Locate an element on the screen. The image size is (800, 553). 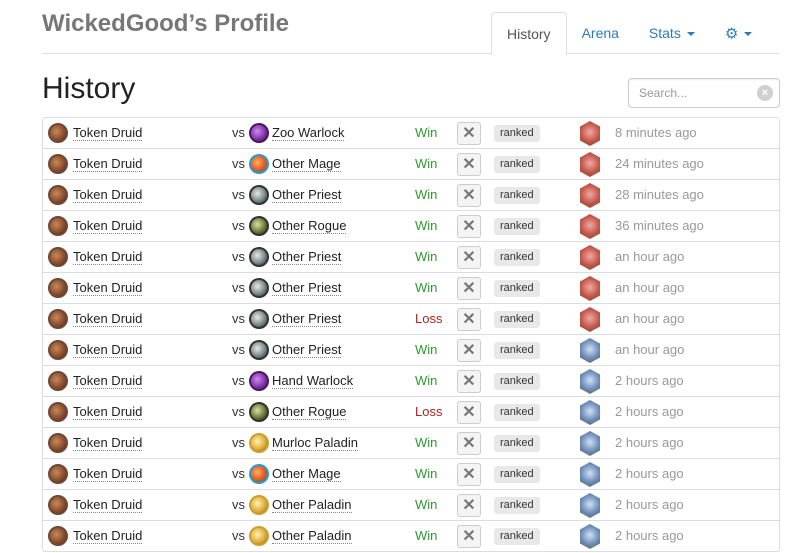
clear-search-icon: × is located at coordinates (765, 93).